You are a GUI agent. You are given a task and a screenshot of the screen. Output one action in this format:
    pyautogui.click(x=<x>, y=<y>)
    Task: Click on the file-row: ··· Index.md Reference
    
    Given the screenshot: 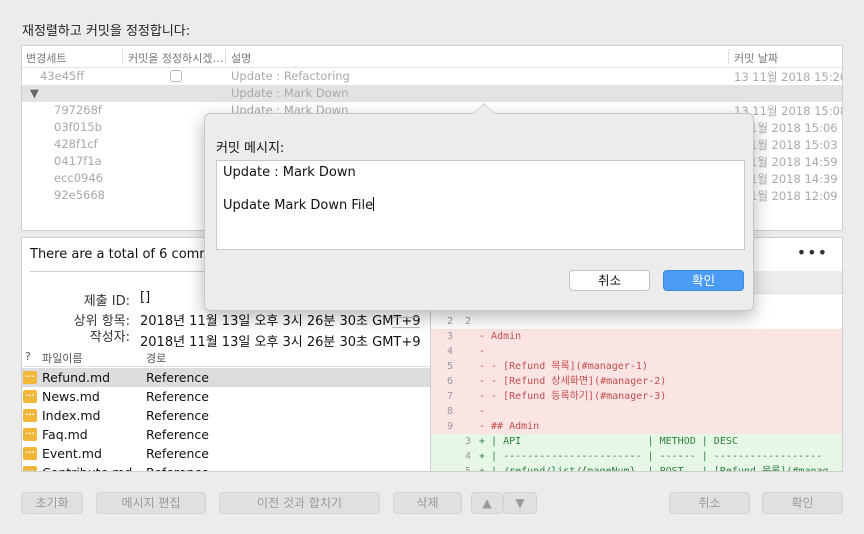 What is the action you would take?
    pyautogui.click(x=226, y=415)
    